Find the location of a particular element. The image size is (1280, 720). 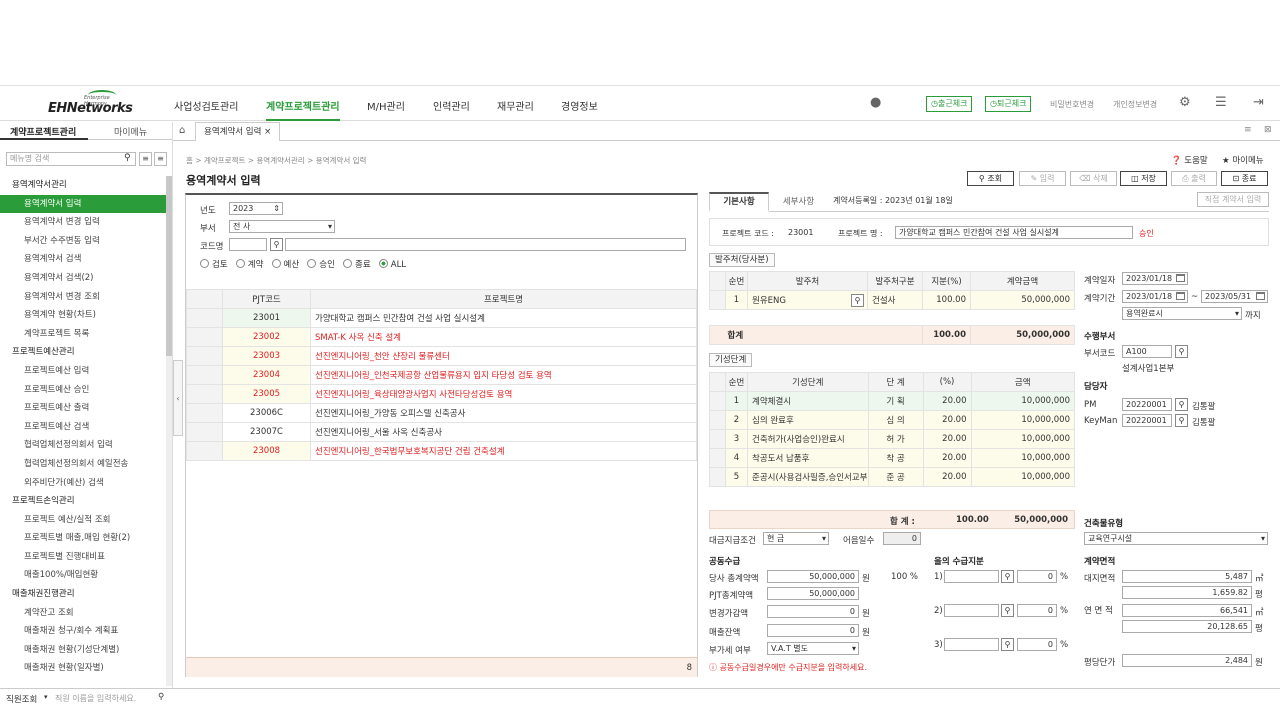

password-change-link: 비밀번호변경 is located at coordinates (1072, 104).